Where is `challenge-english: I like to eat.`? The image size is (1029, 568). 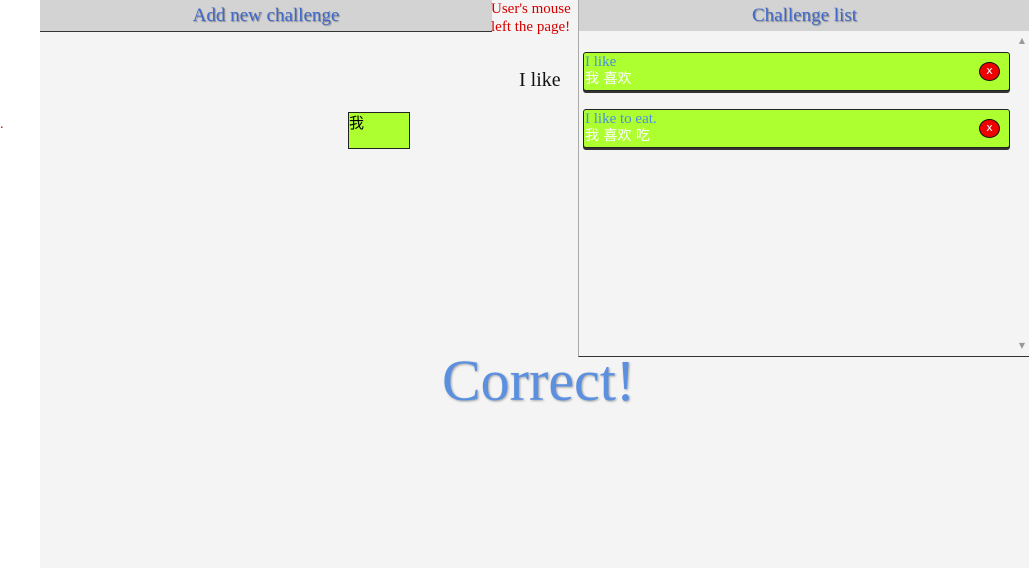 challenge-english: I like to eat. is located at coordinates (621, 119).